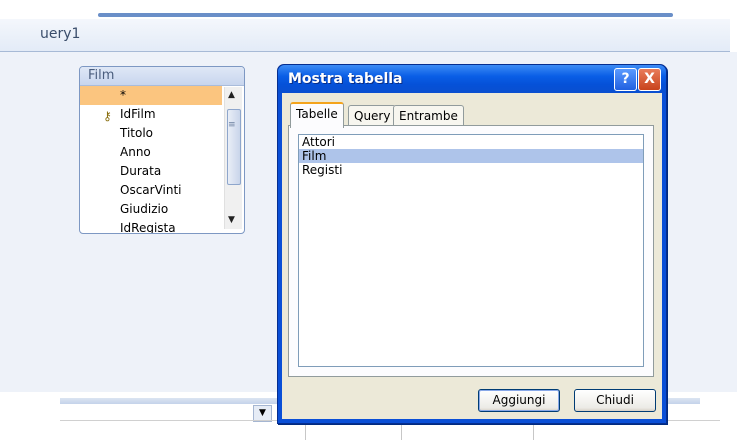 The width and height of the screenshot is (737, 440). I want to click on field-item: Anno, so click(151, 152).